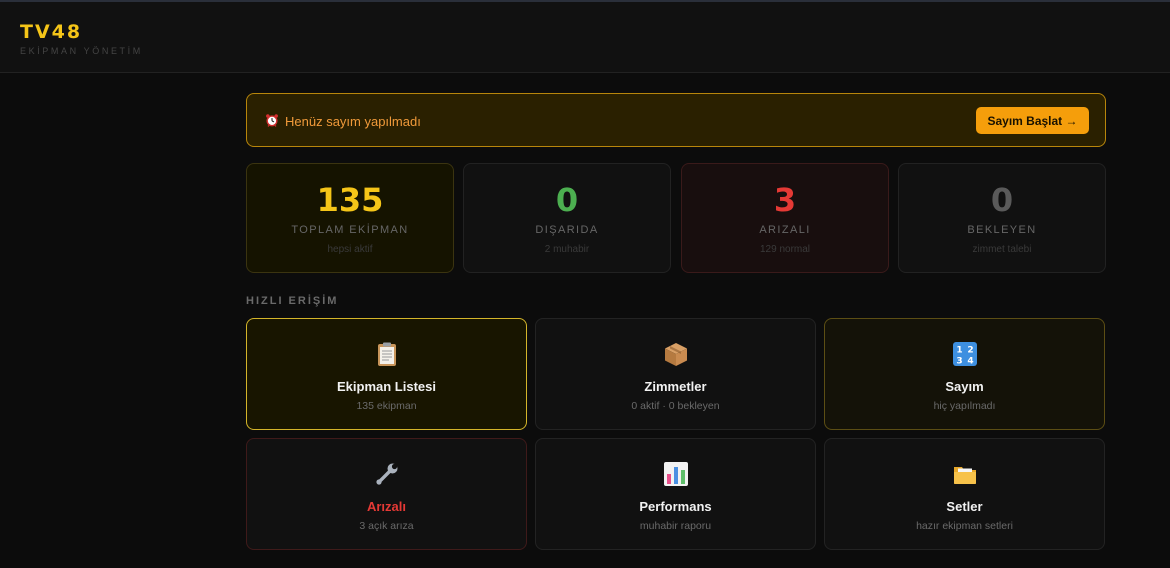 Image resolution: width=1170 pixels, height=568 pixels. Describe the element at coordinates (386, 374) in the screenshot. I see `card-equipment-list: Ekipman Listesi 135 ekipman` at that location.